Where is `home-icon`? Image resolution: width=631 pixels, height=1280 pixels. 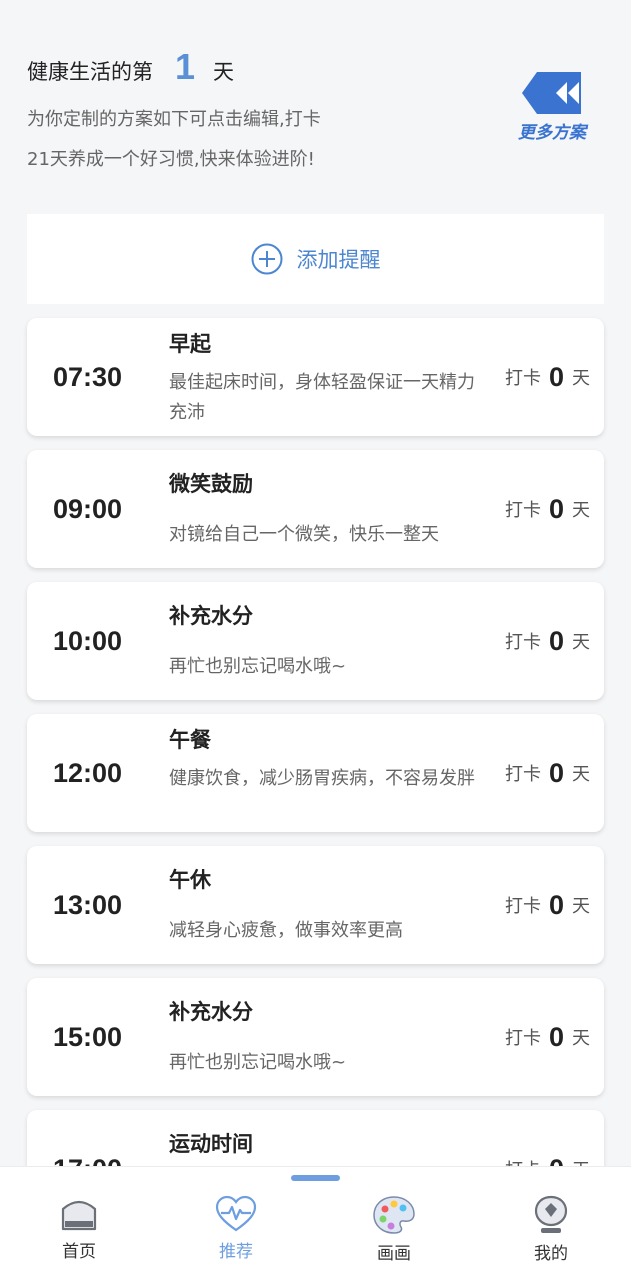
home-icon is located at coordinates (79, 1215).